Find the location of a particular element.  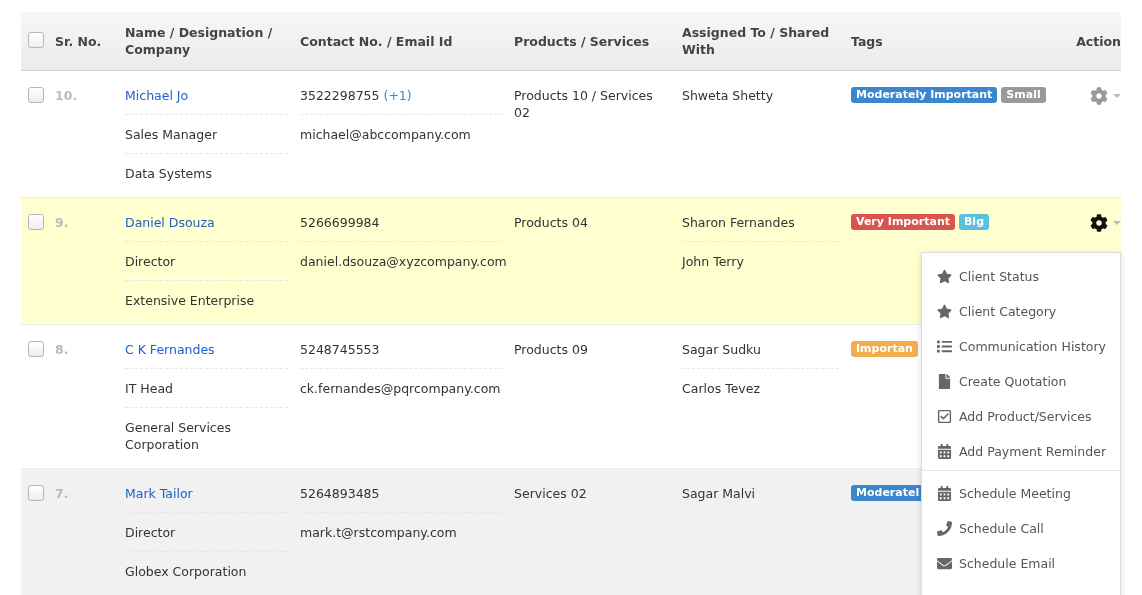

assignee-name: John Terry is located at coordinates (713, 261).